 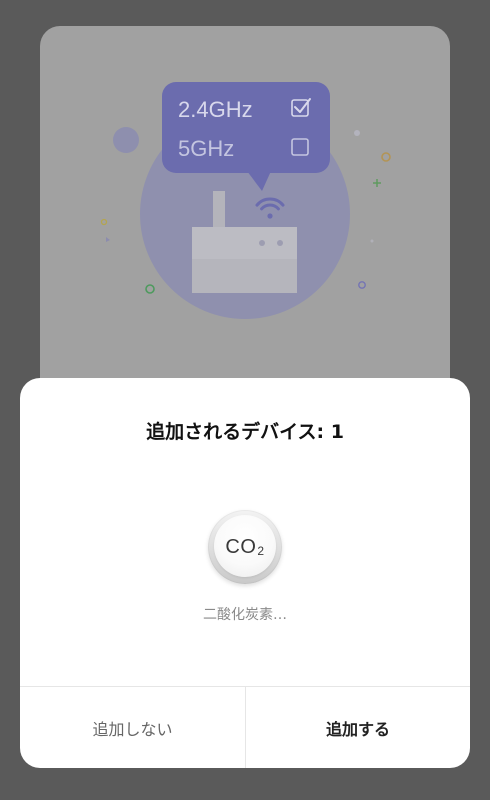 I want to click on dialog-title: 追加されるデバイス: 1, so click(x=245, y=432).